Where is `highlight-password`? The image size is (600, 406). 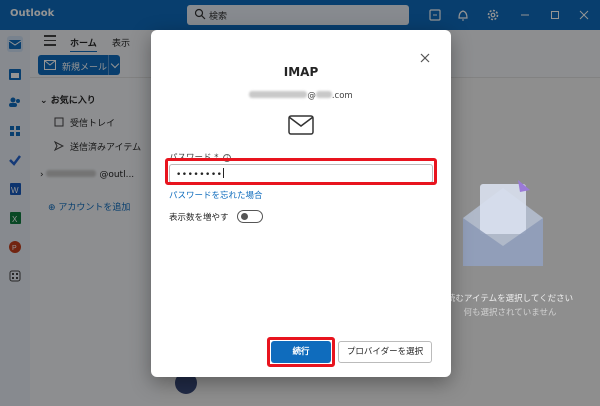
highlight-password is located at coordinates (301, 171).